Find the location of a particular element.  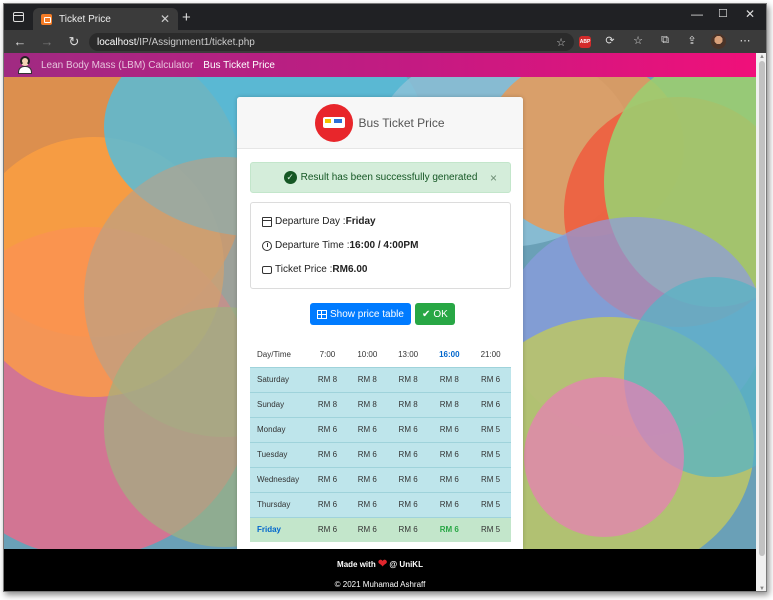

row-day: Wednesday is located at coordinates (278, 479).